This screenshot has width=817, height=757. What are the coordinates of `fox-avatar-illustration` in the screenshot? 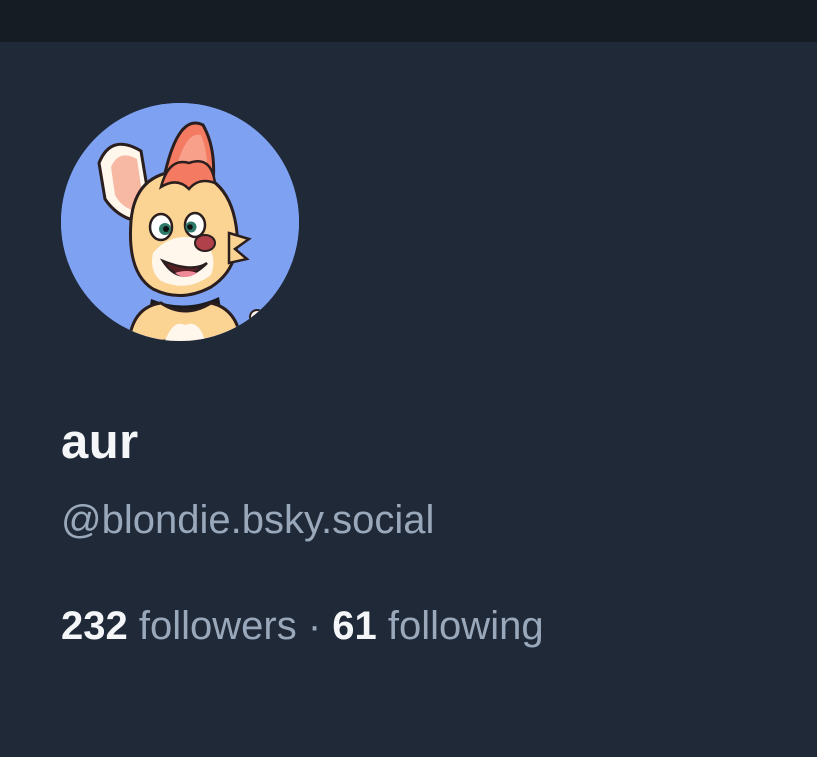 It's located at (180, 222).